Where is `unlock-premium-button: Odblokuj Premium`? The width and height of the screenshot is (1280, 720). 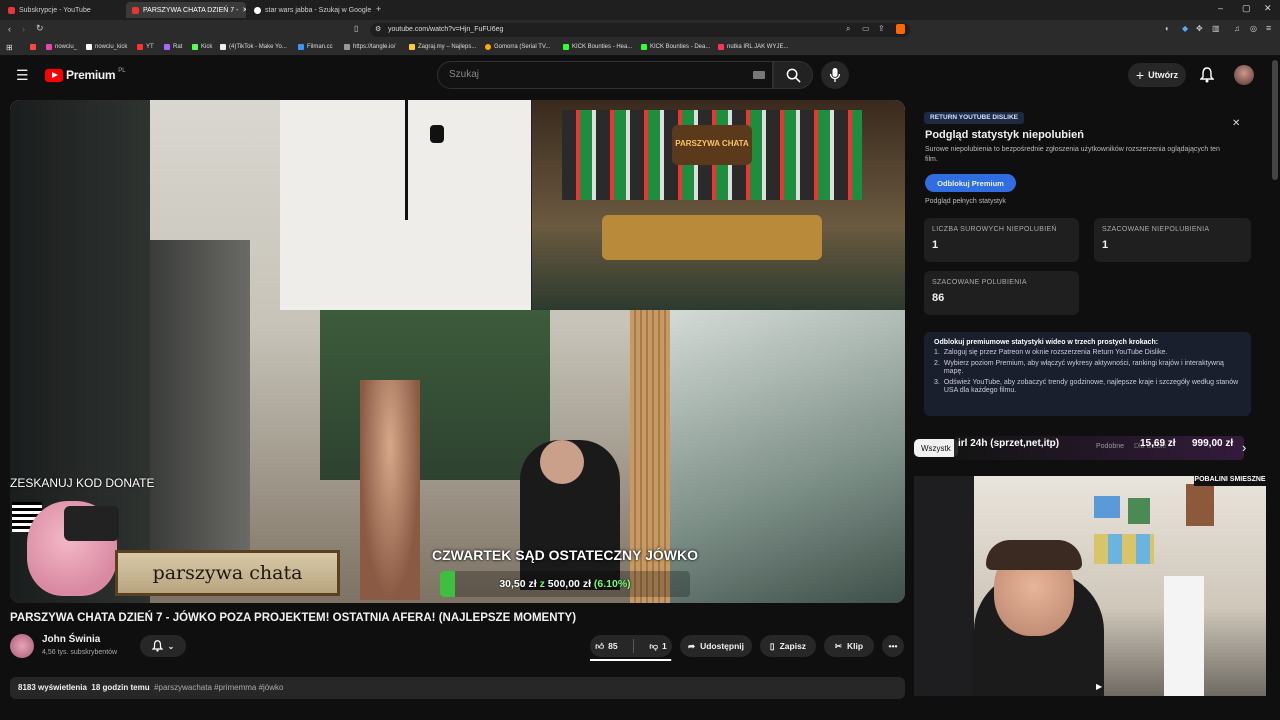
unlock-premium-button: Odblokuj Premium is located at coordinates (970, 183).